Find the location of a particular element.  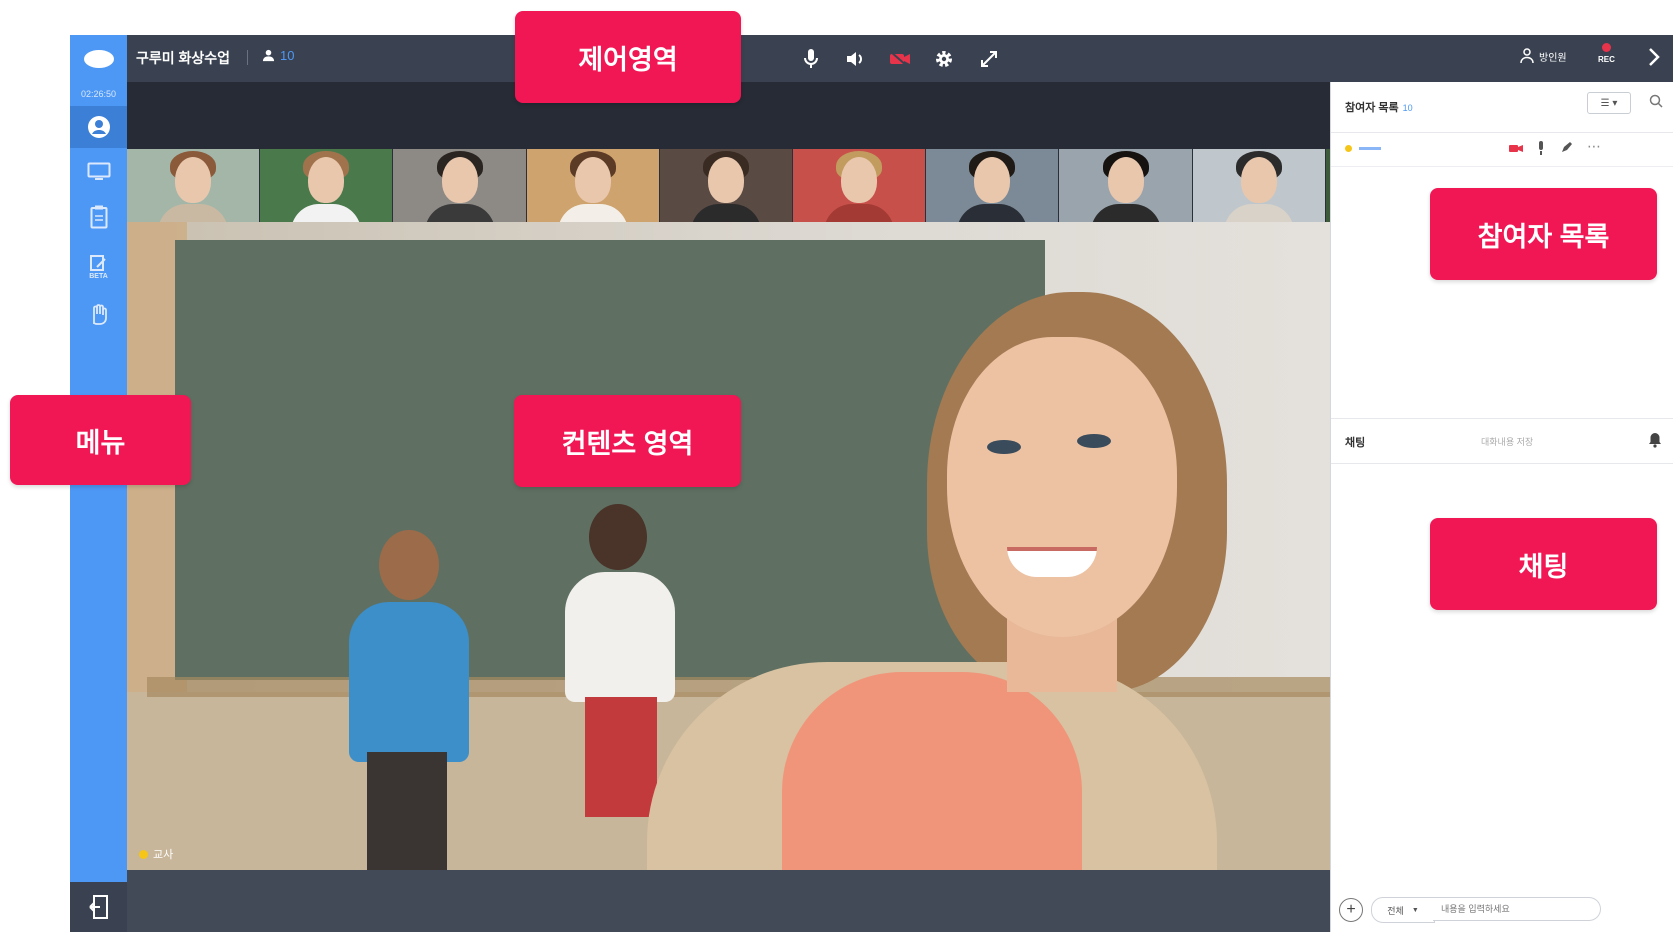

participant-list-title: 참여자 목록 10 is located at coordinates (1379, 107).